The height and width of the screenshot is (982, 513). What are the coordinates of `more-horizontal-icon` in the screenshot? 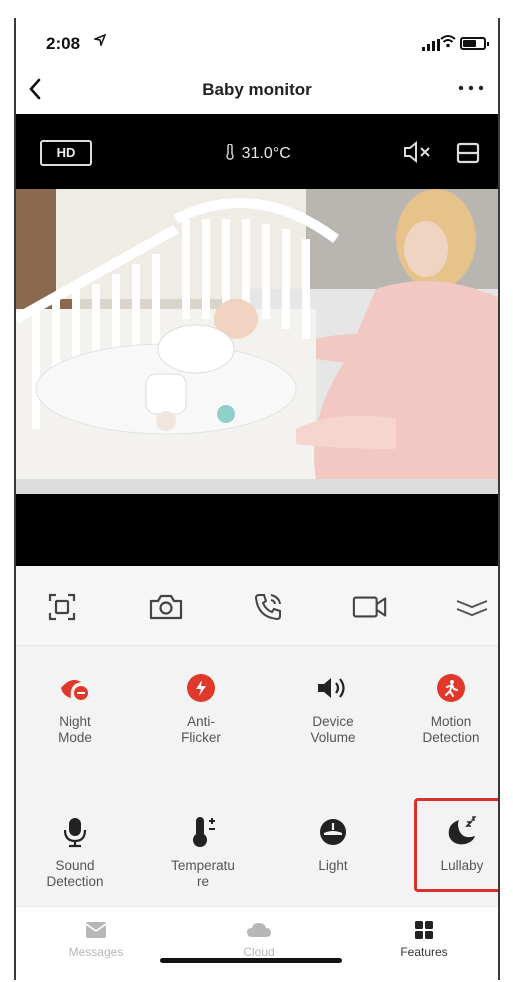 It's located at (471, 88).